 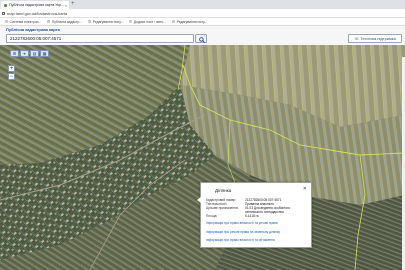 What do you see at coordinates (37, 13) in the screenshot?
I see `url-text: map.land.gov.ua/kadastrova-karta` at bounding box center [37, 13].